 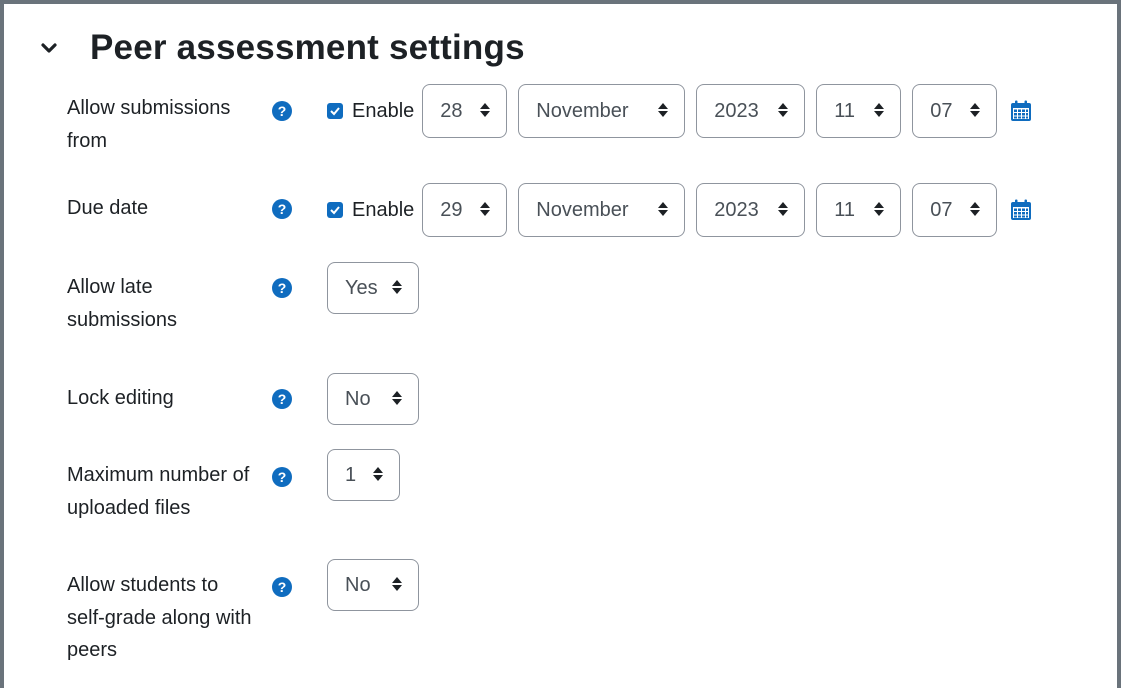 I want to click on day-select: 29, so click(x=465, y=210).